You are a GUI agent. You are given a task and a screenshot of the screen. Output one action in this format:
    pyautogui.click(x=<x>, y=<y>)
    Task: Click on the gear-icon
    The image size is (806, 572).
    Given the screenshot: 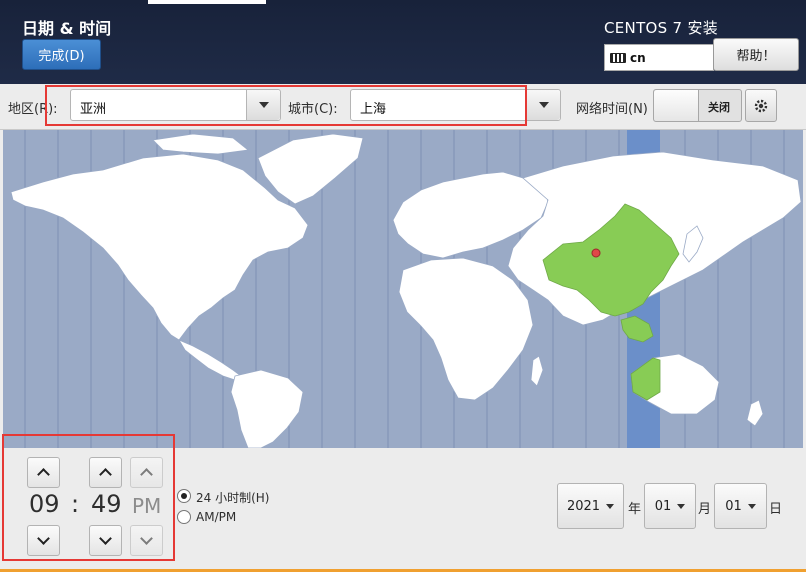 What is the action you would take?
    pyautogui.click(x=761, y=105)
    